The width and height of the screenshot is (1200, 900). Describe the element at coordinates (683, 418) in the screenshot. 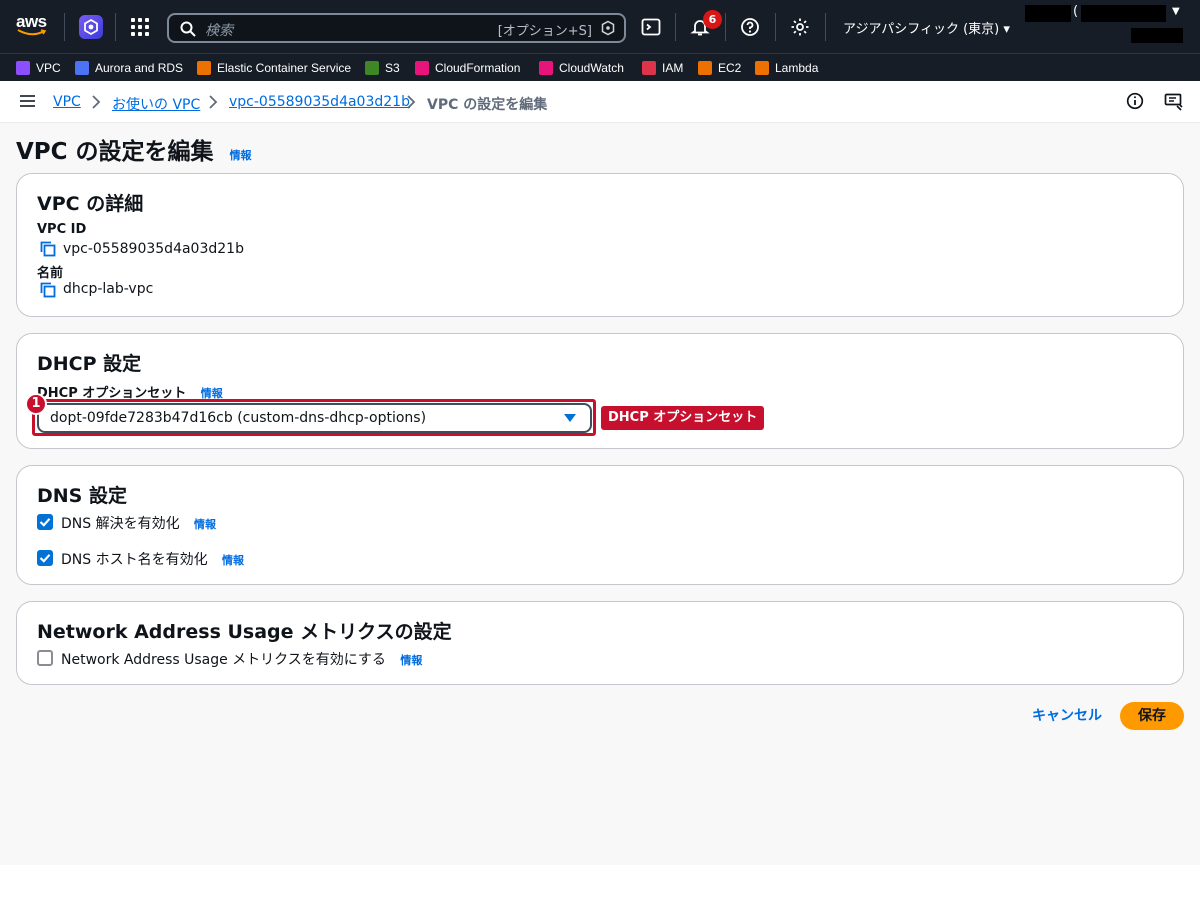

I see `annotation-callout-label: DHCP オプションセット` at that location.